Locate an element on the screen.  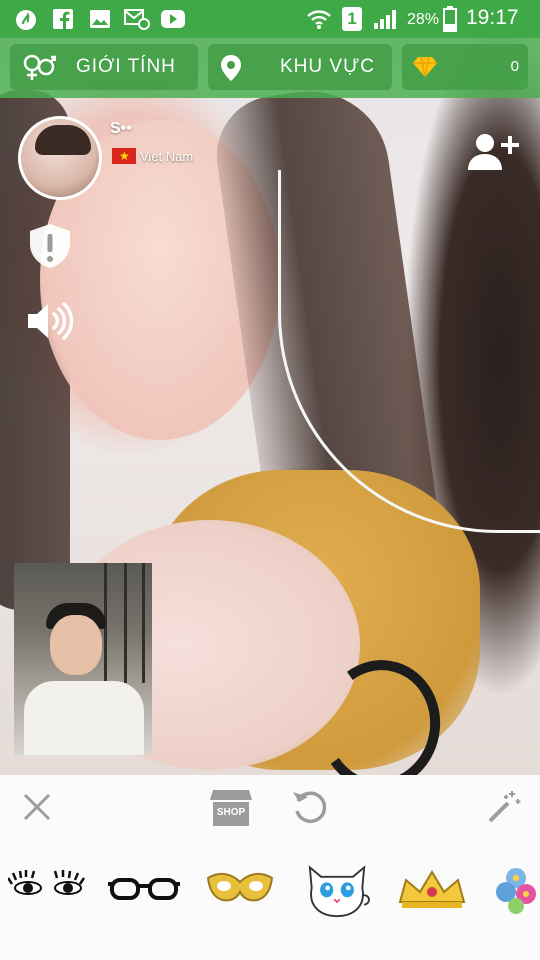
partner-country-name: Viet Nam is located at coordinates (167, 156).